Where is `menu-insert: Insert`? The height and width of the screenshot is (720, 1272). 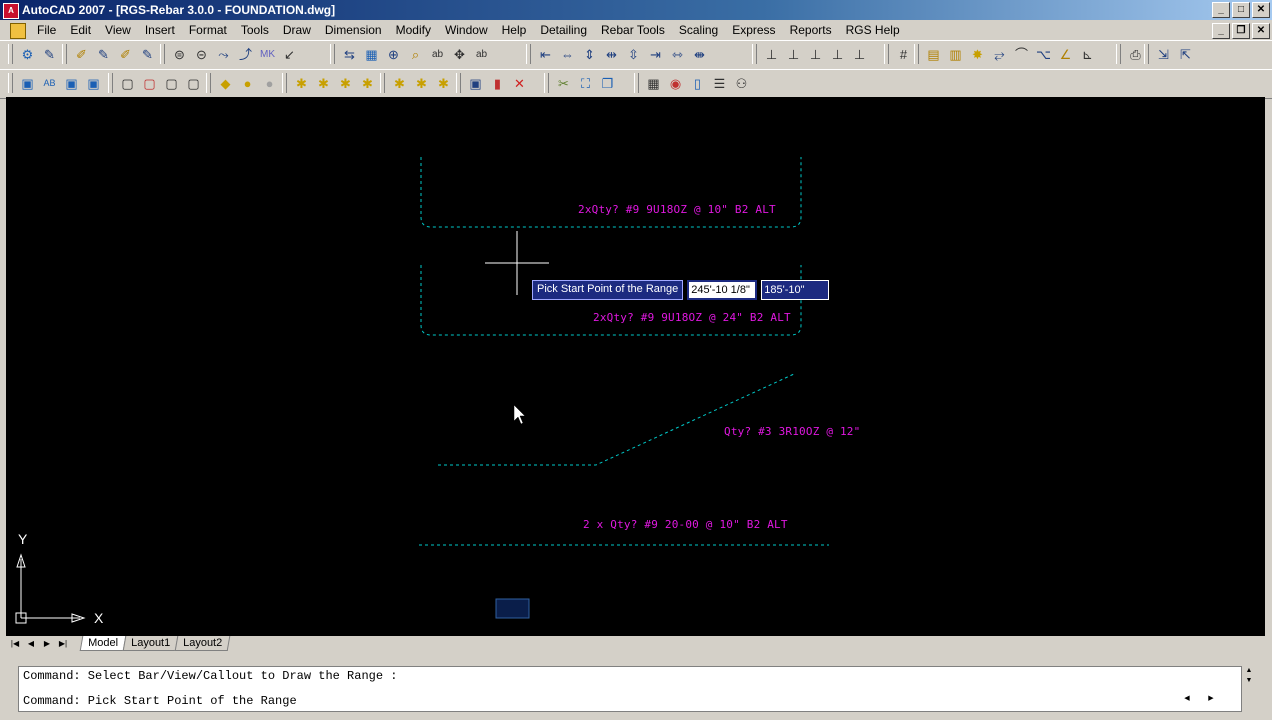
menu-insert: Insert is located at coordinates (160, 30).